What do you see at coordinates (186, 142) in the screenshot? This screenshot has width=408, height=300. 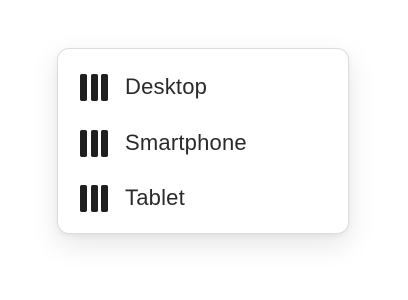 I see `menu-item-label: Smartphone` at bounding box center [186, 142].